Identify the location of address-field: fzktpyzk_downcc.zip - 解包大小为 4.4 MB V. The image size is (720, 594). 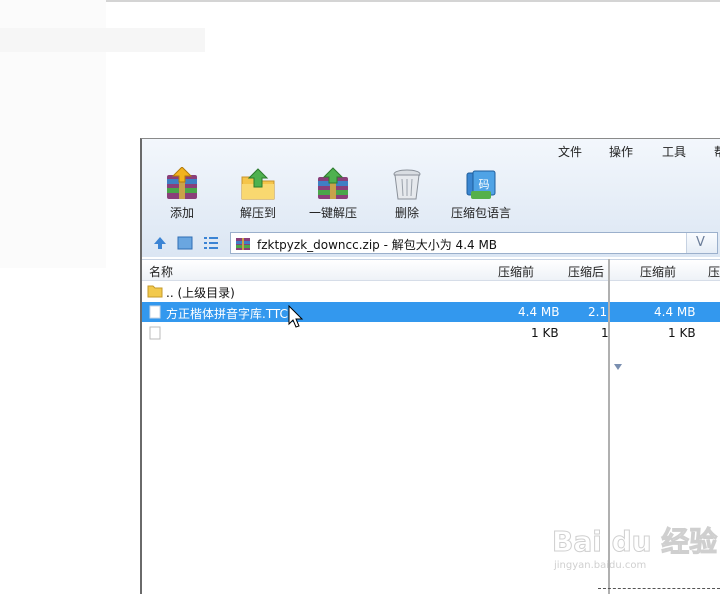
(474, 243).